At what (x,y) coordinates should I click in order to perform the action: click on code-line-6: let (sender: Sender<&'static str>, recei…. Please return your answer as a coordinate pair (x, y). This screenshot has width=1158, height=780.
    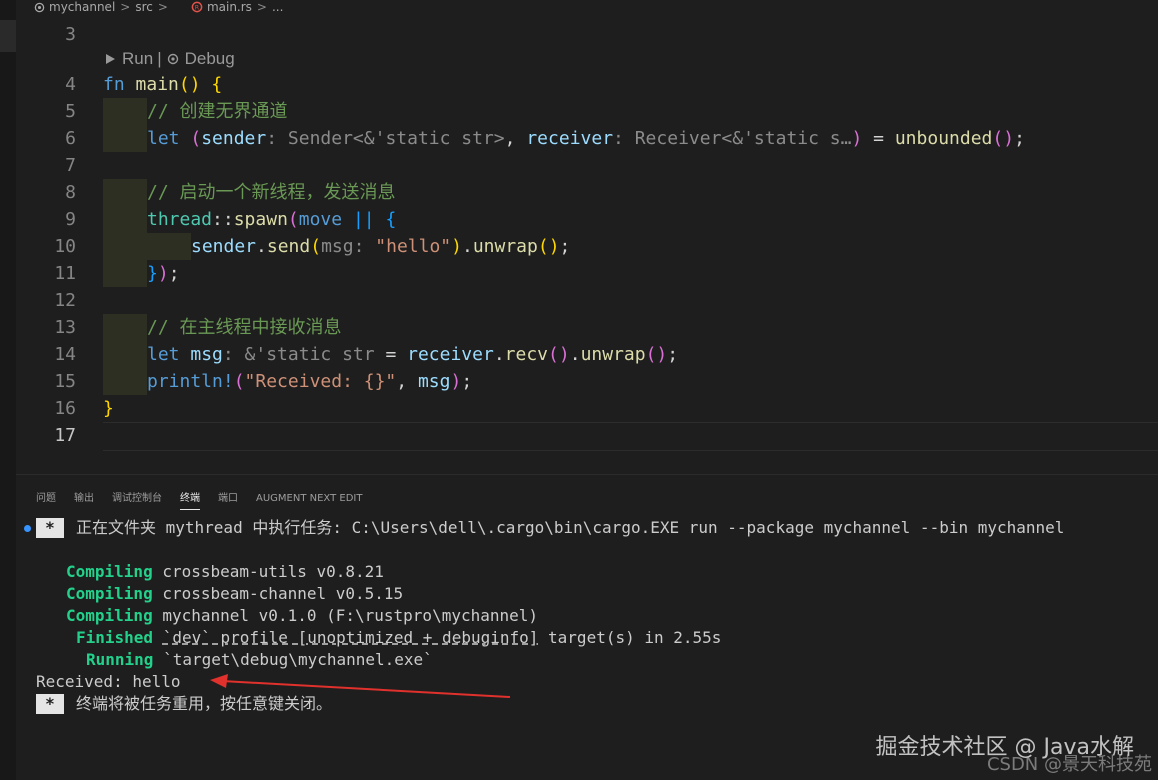
    Looking at the image, I should click on (586, 138).